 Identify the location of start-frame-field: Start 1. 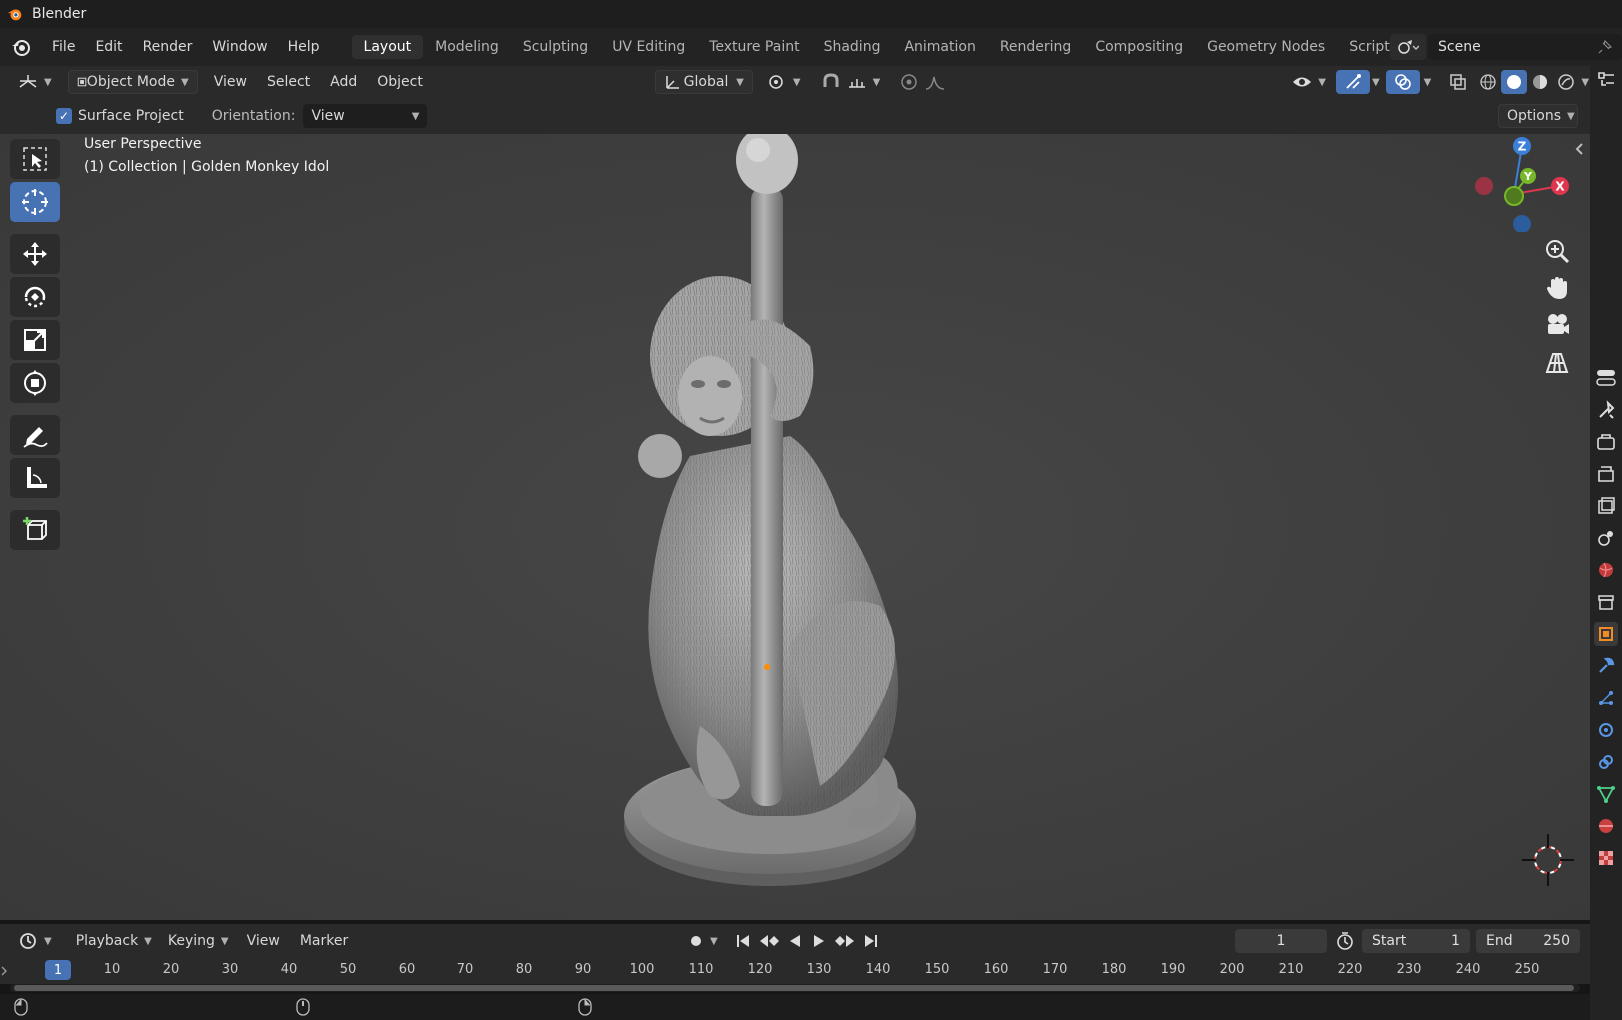
(1416, 941).